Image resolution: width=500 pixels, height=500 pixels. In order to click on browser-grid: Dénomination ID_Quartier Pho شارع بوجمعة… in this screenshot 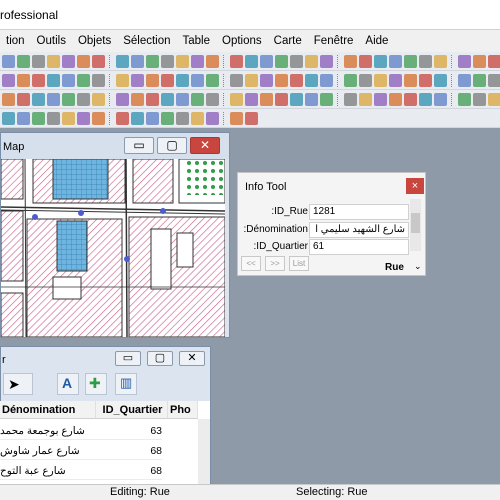, I will do `click(105, 442)`.